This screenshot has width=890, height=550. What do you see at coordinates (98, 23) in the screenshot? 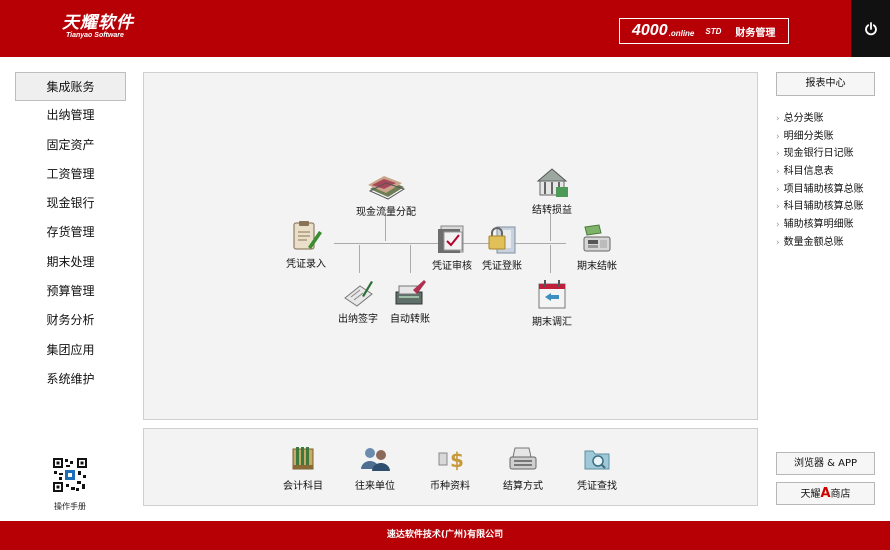
I see `logo-text-cn: 天耀软件` at bounding box center [98, 23].